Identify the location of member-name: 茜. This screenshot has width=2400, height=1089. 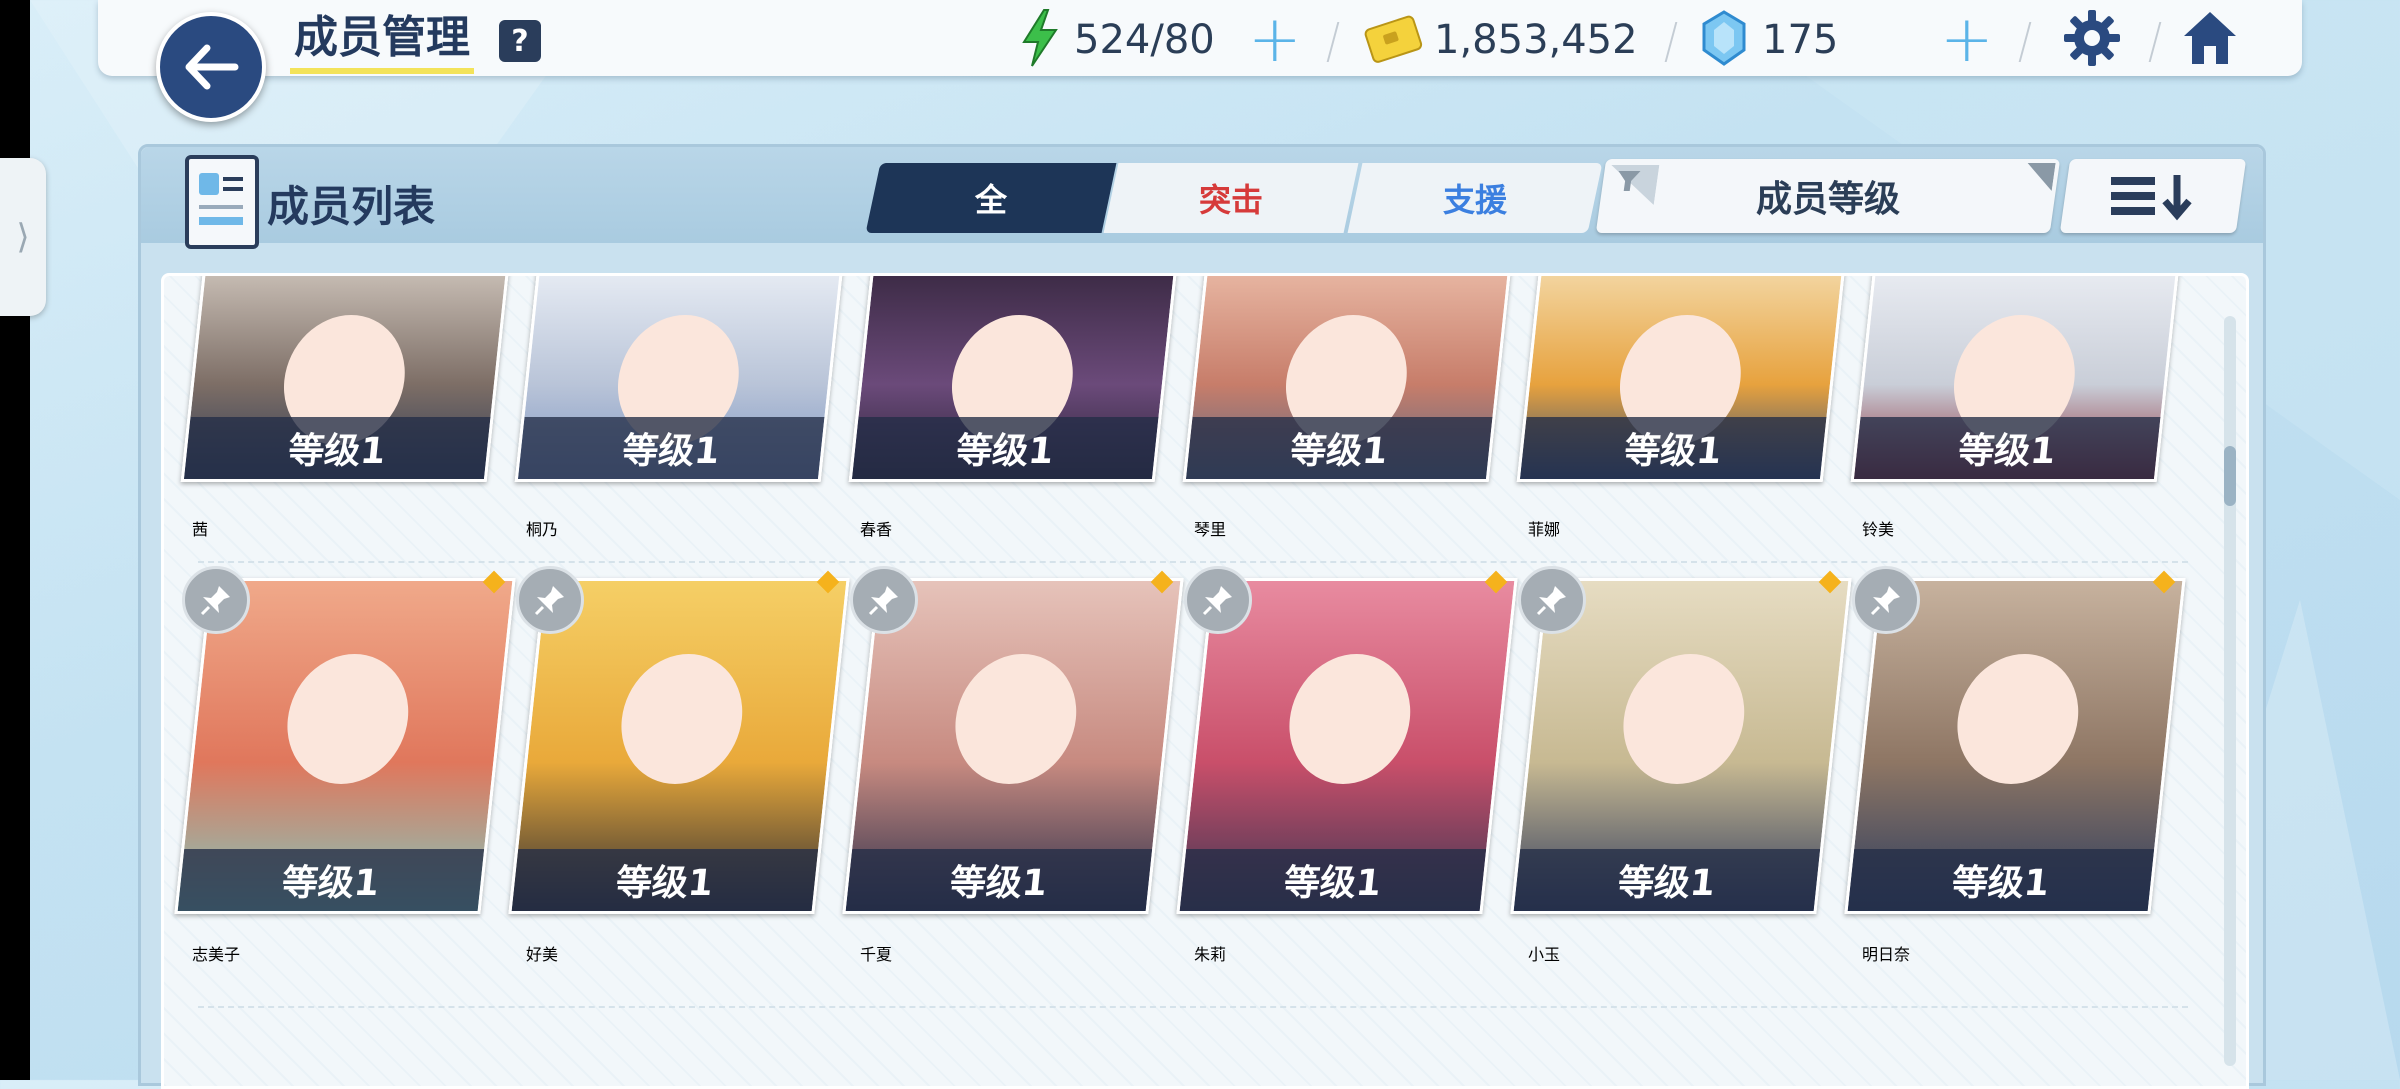
(200, 529).